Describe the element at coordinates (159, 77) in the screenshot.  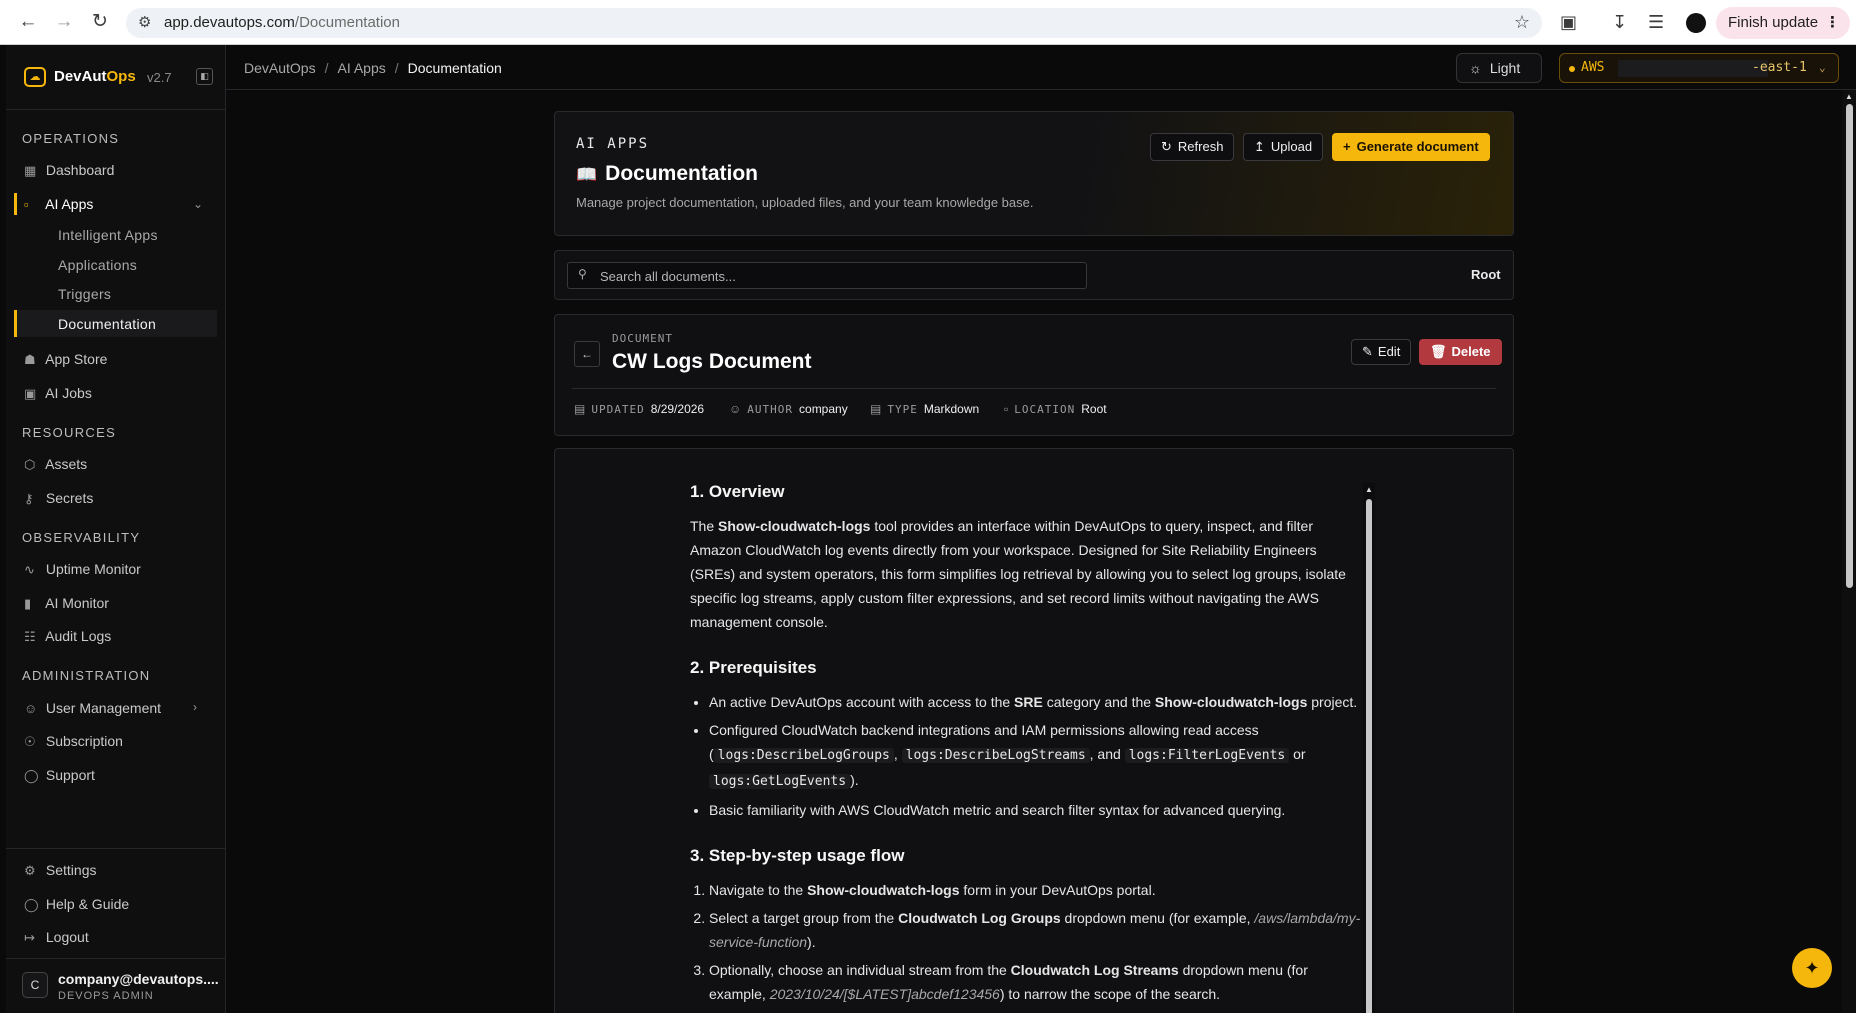
I see `version-label: v2.7` at that location.